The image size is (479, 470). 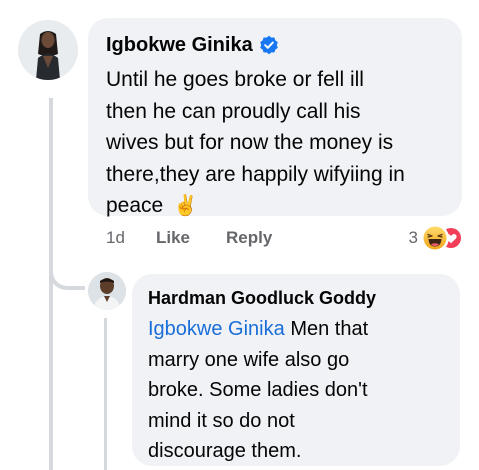 I want to click on reply-button: Reply, so click(x=249, y=238).